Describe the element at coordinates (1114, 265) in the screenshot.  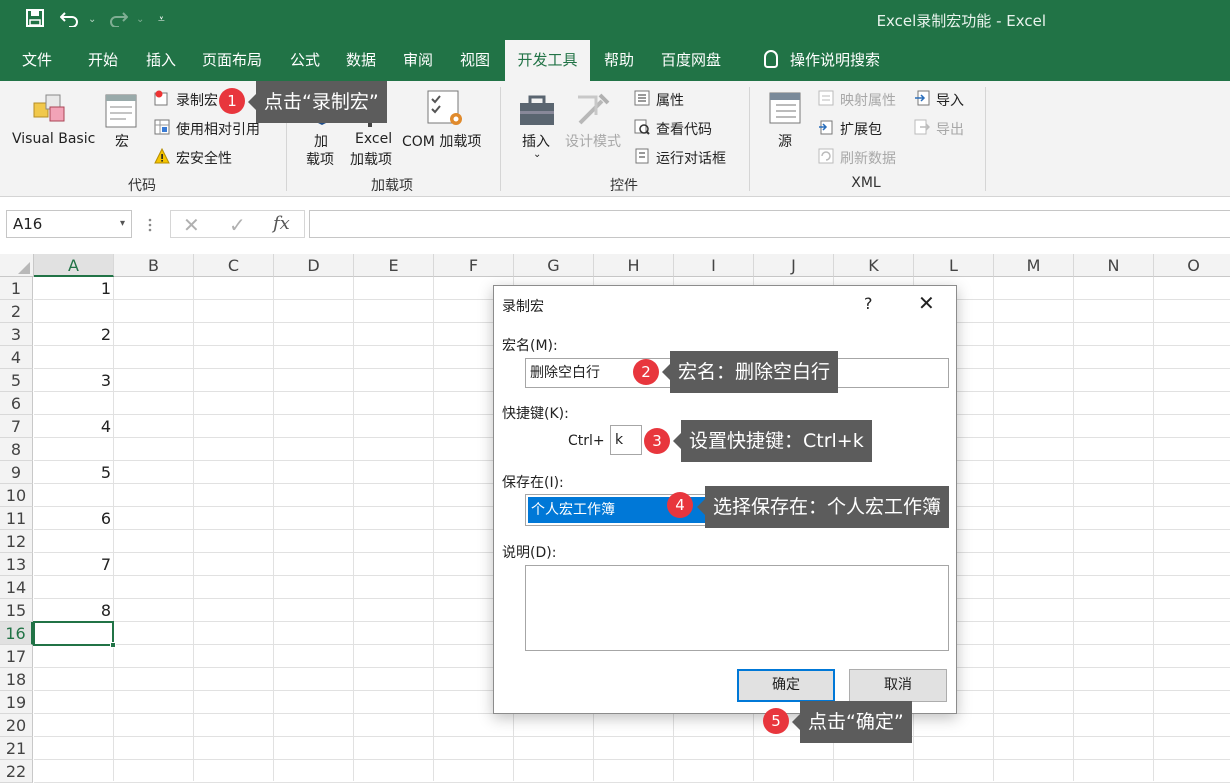
I see `column-header: N` at that location.